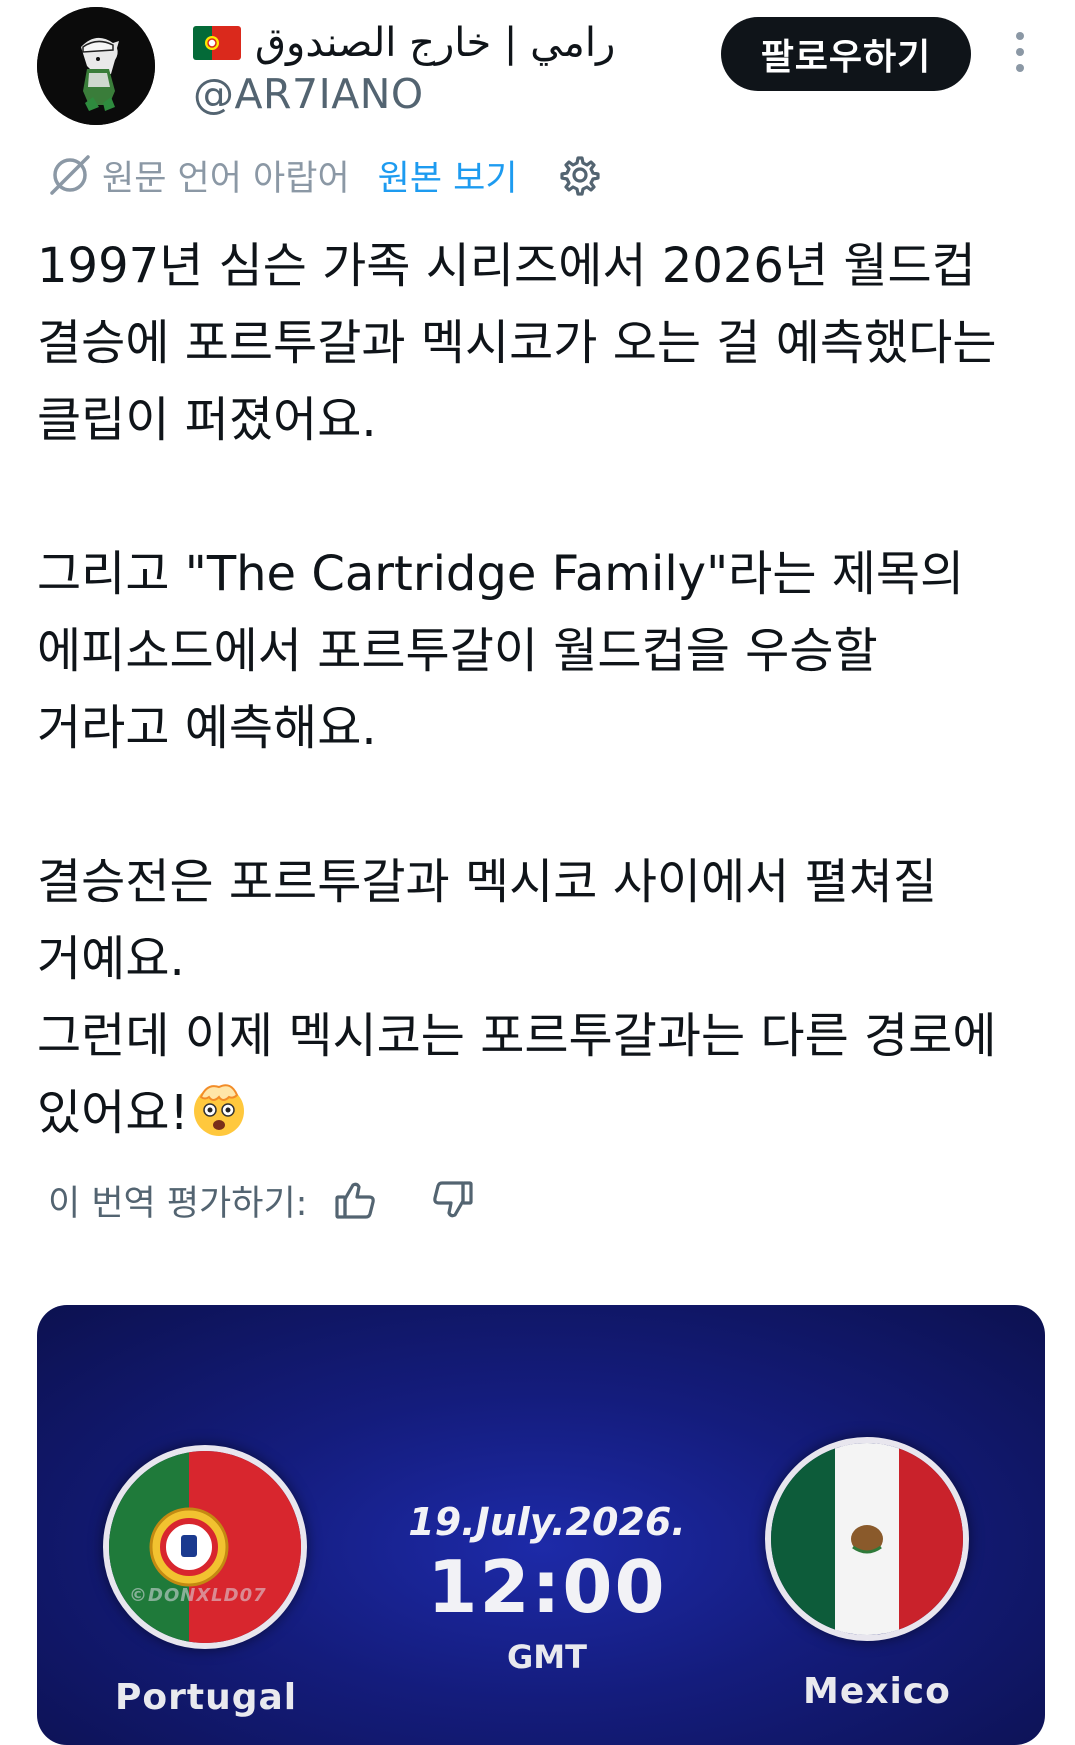 This screenshot has height=1745, width=1075. Describe the element at coordinates (448, 175) in the screenshot. I see `show-original-link: 원본 보기` at that location.